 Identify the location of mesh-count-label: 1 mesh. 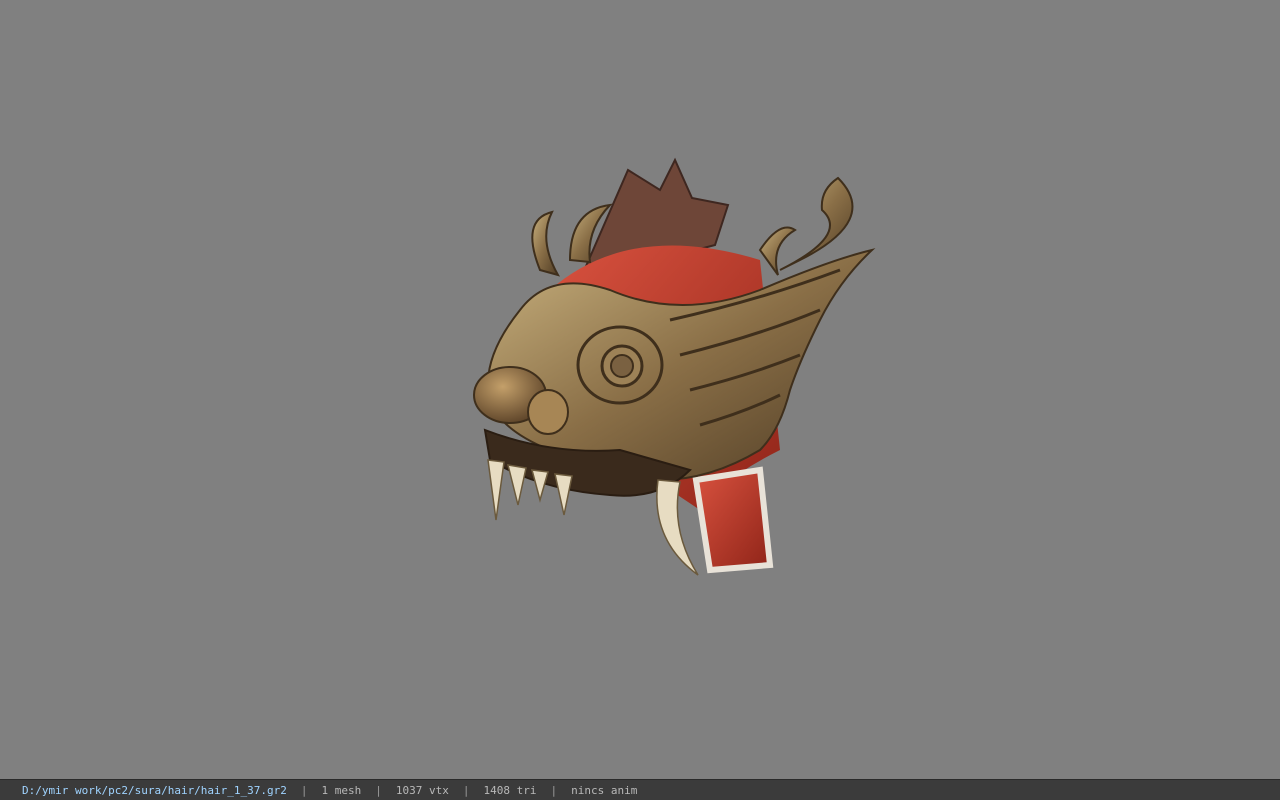
(341, 790).